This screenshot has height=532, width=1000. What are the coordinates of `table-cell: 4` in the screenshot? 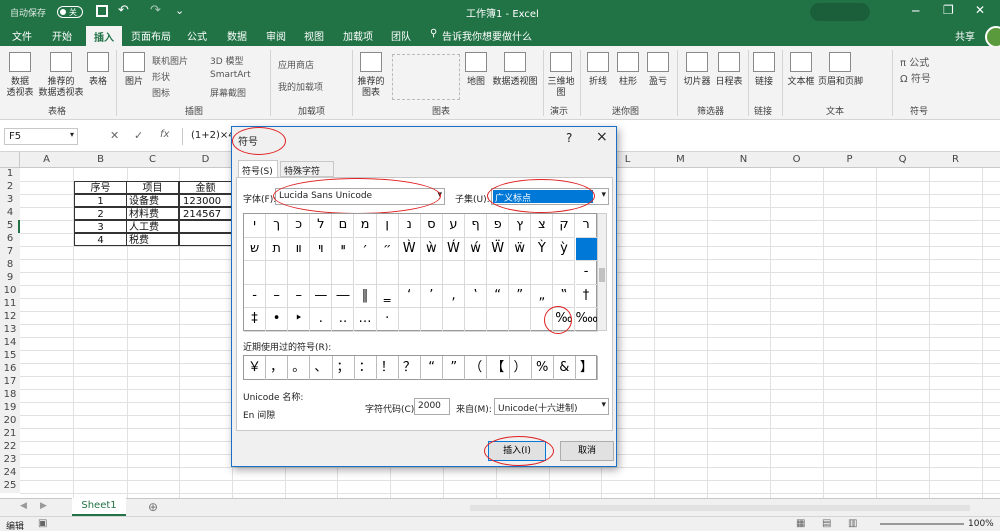 It's located at (100, 239).